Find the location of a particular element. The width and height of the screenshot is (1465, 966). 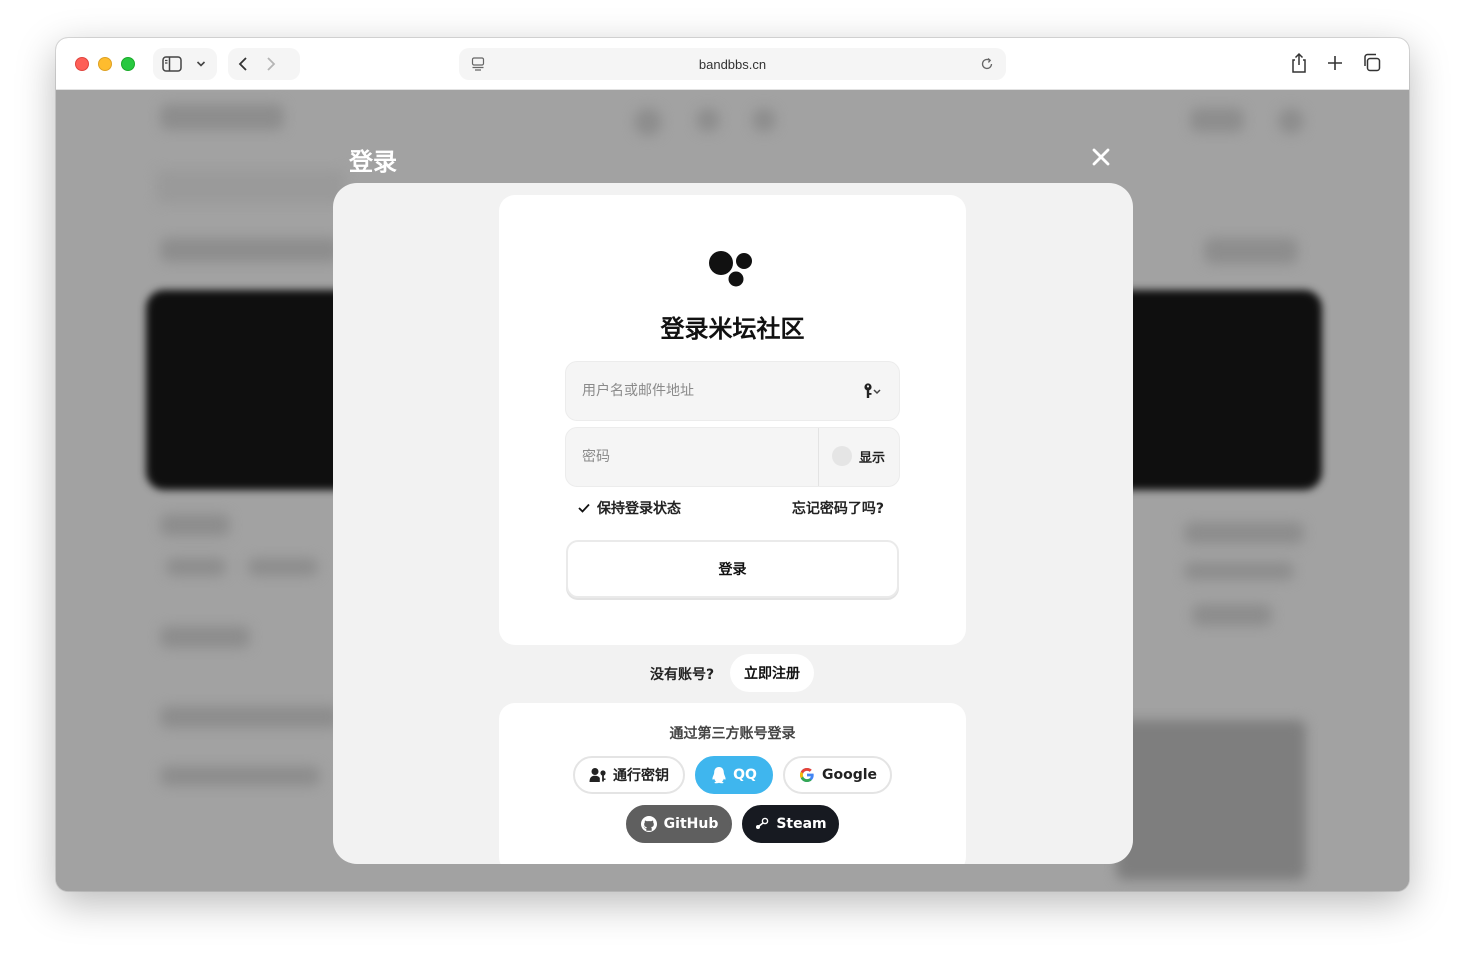

username-input is located at coordinates (732, 391).